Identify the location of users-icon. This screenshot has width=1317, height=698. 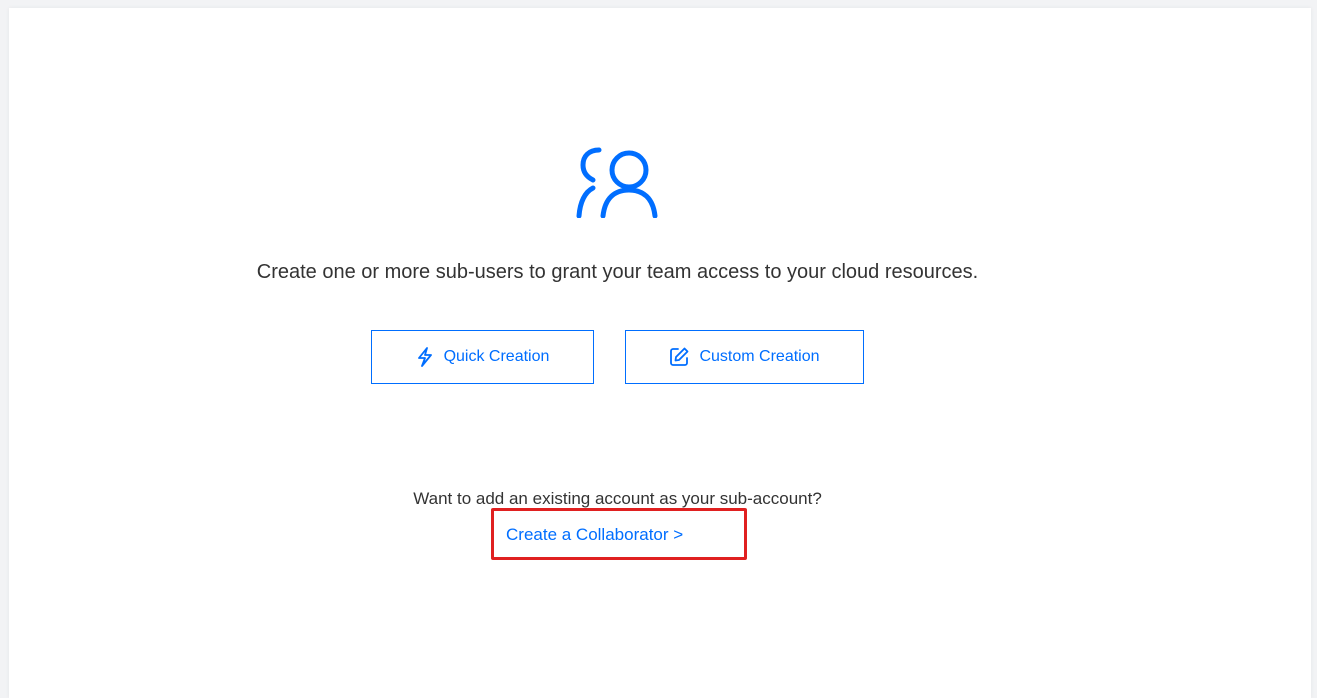
(617, 182).